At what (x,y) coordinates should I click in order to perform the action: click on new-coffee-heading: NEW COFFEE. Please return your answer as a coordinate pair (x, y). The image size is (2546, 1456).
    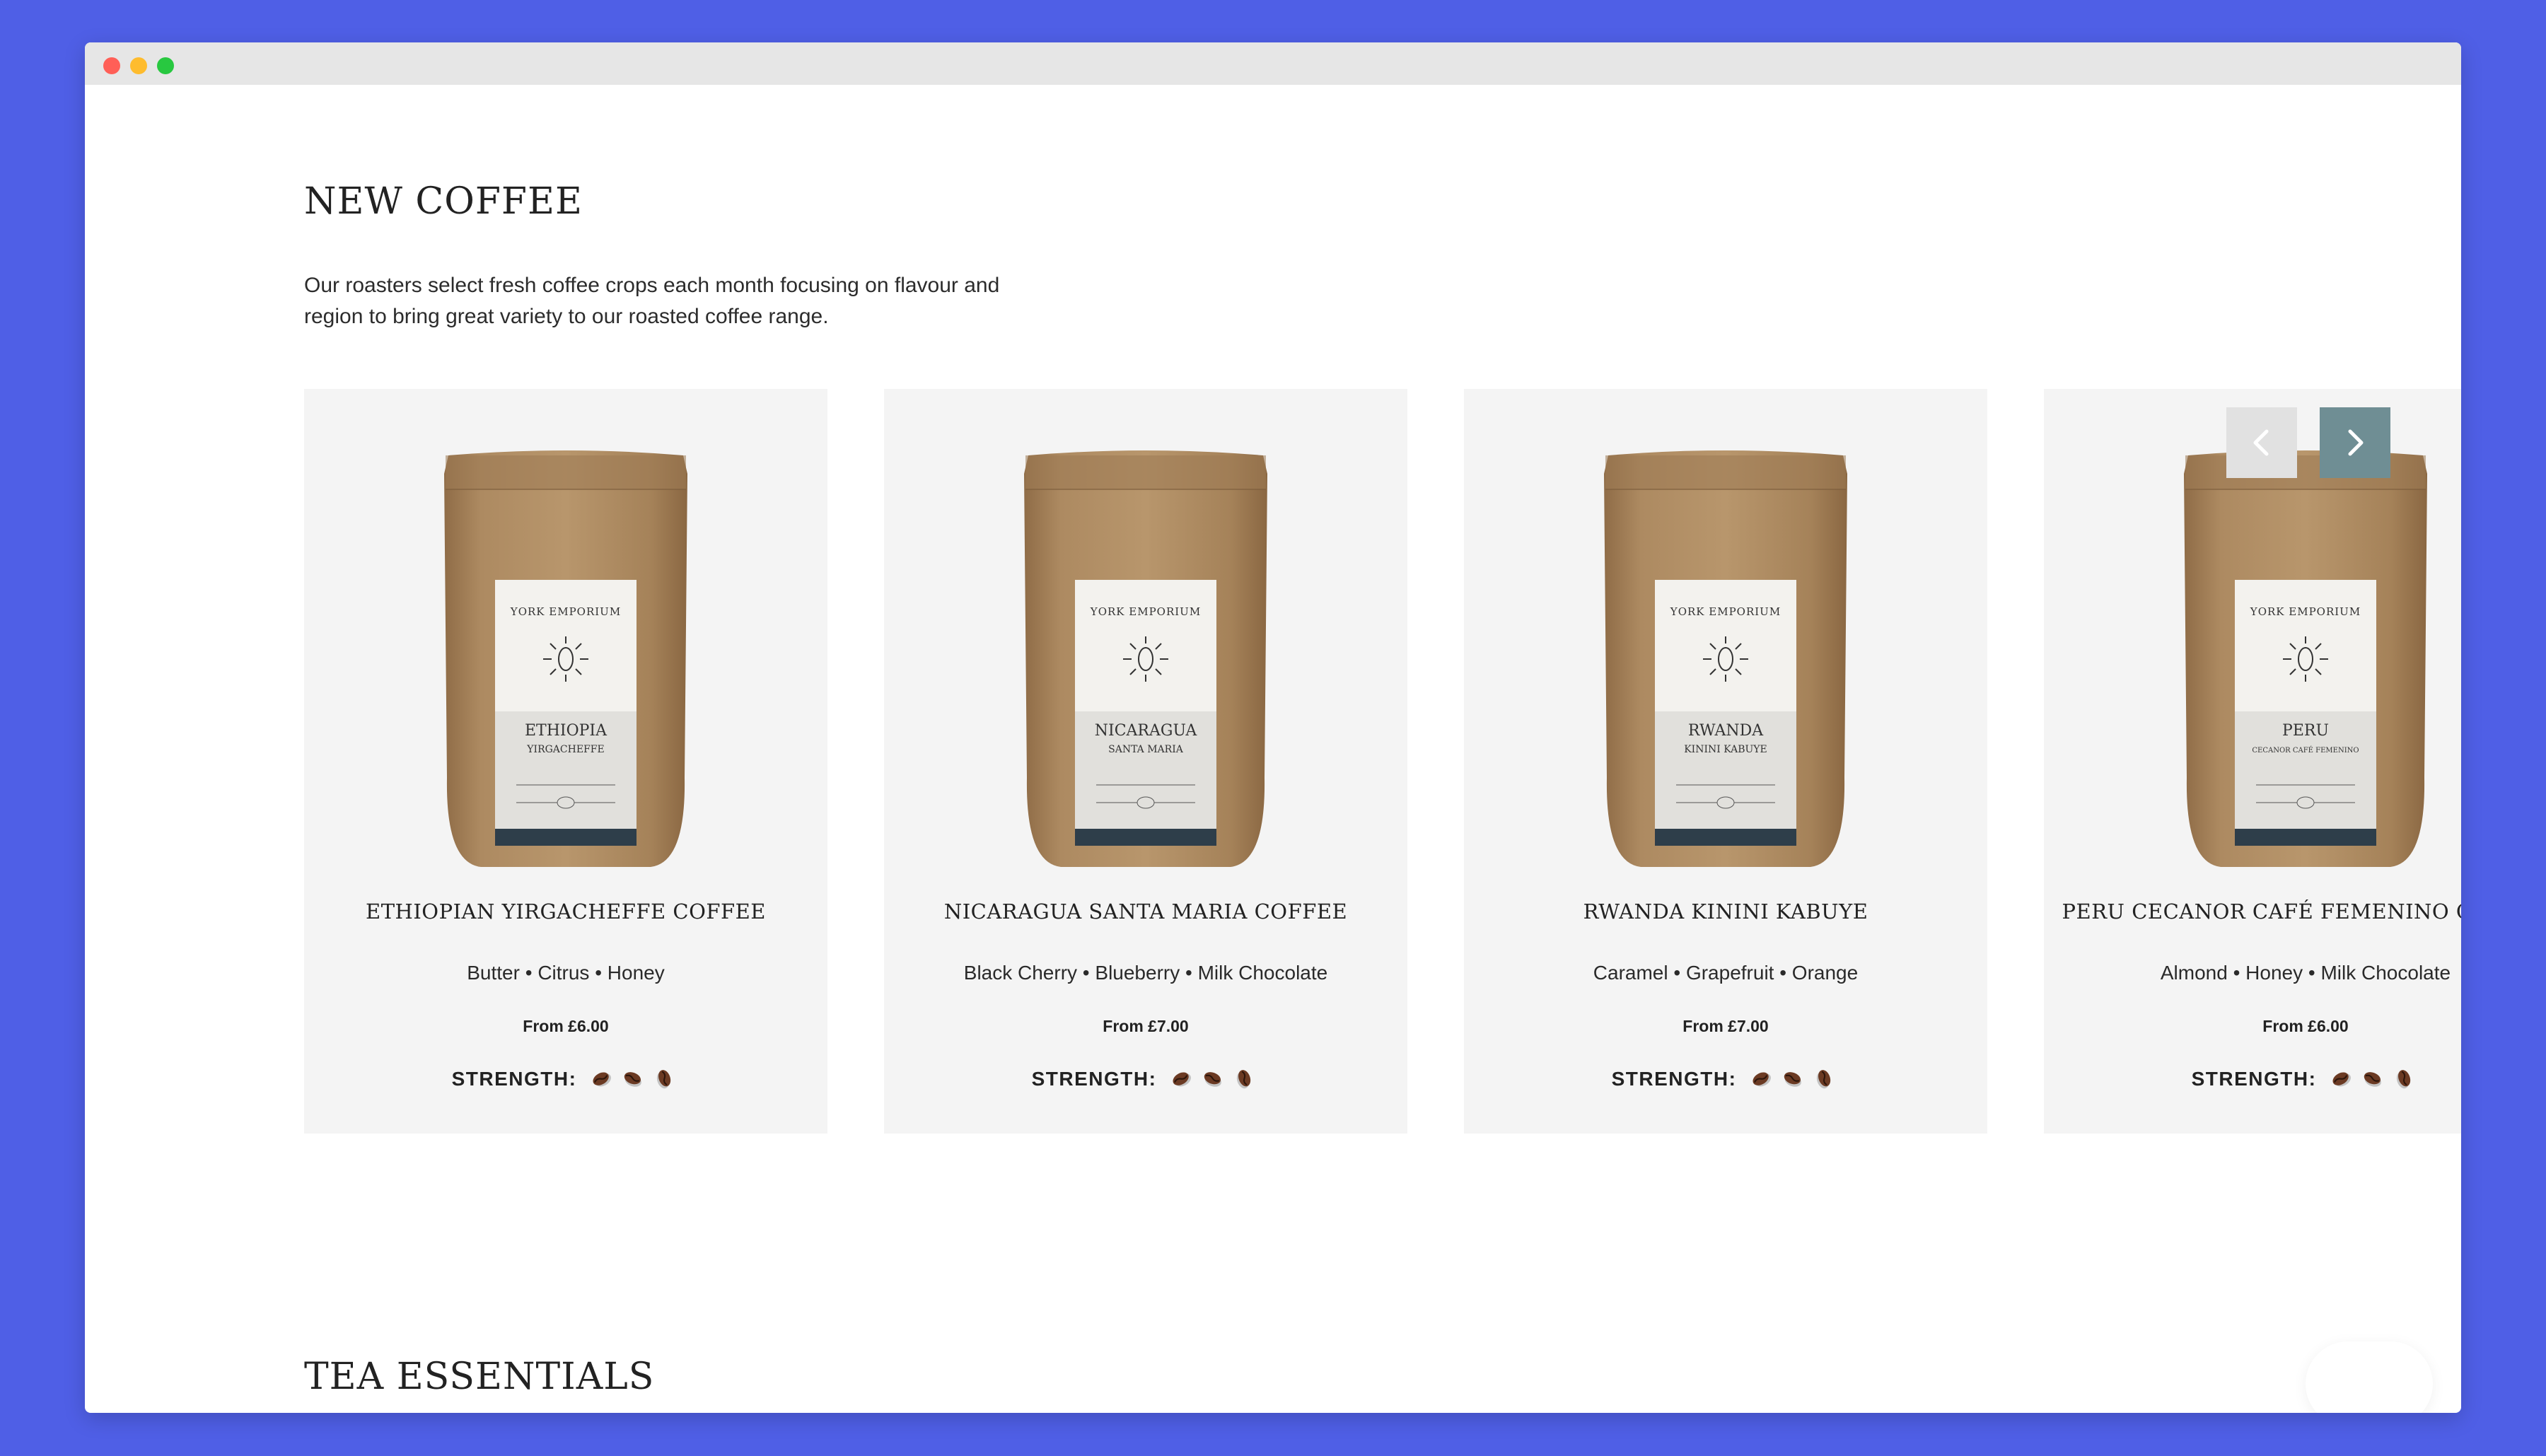
    Looking at the image, I should click on (443, 202).